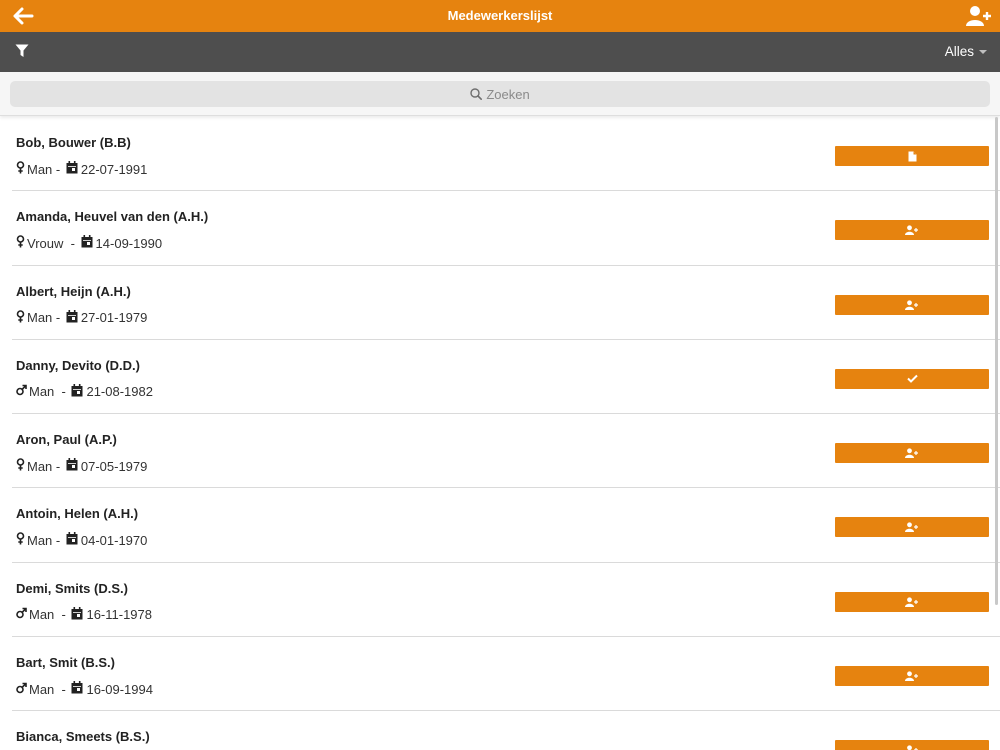  I want to click on check-icon, so click(912, 379).